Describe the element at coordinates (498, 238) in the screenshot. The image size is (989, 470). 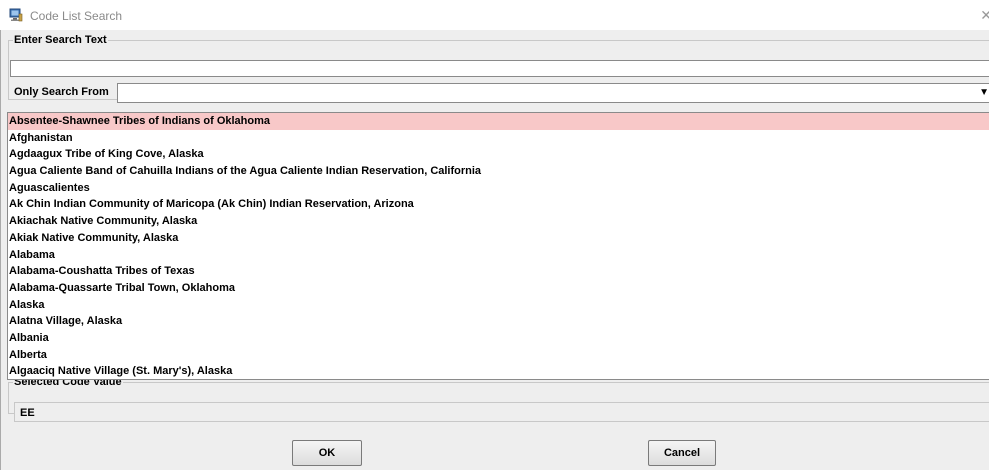
I see `list-item: Akiak Native Community, Alaska` at that location.